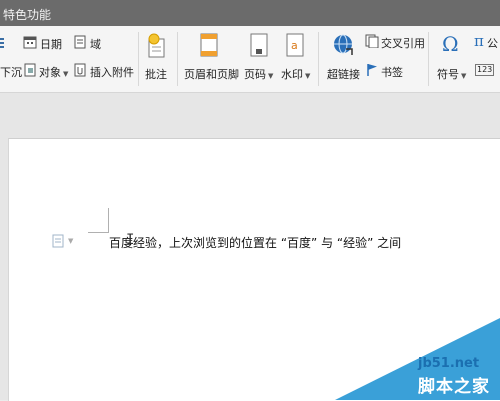  What do you see at coordinates (2, 43) in the screenshot?
I see `partial-icon` at bounding box center [2, 43].